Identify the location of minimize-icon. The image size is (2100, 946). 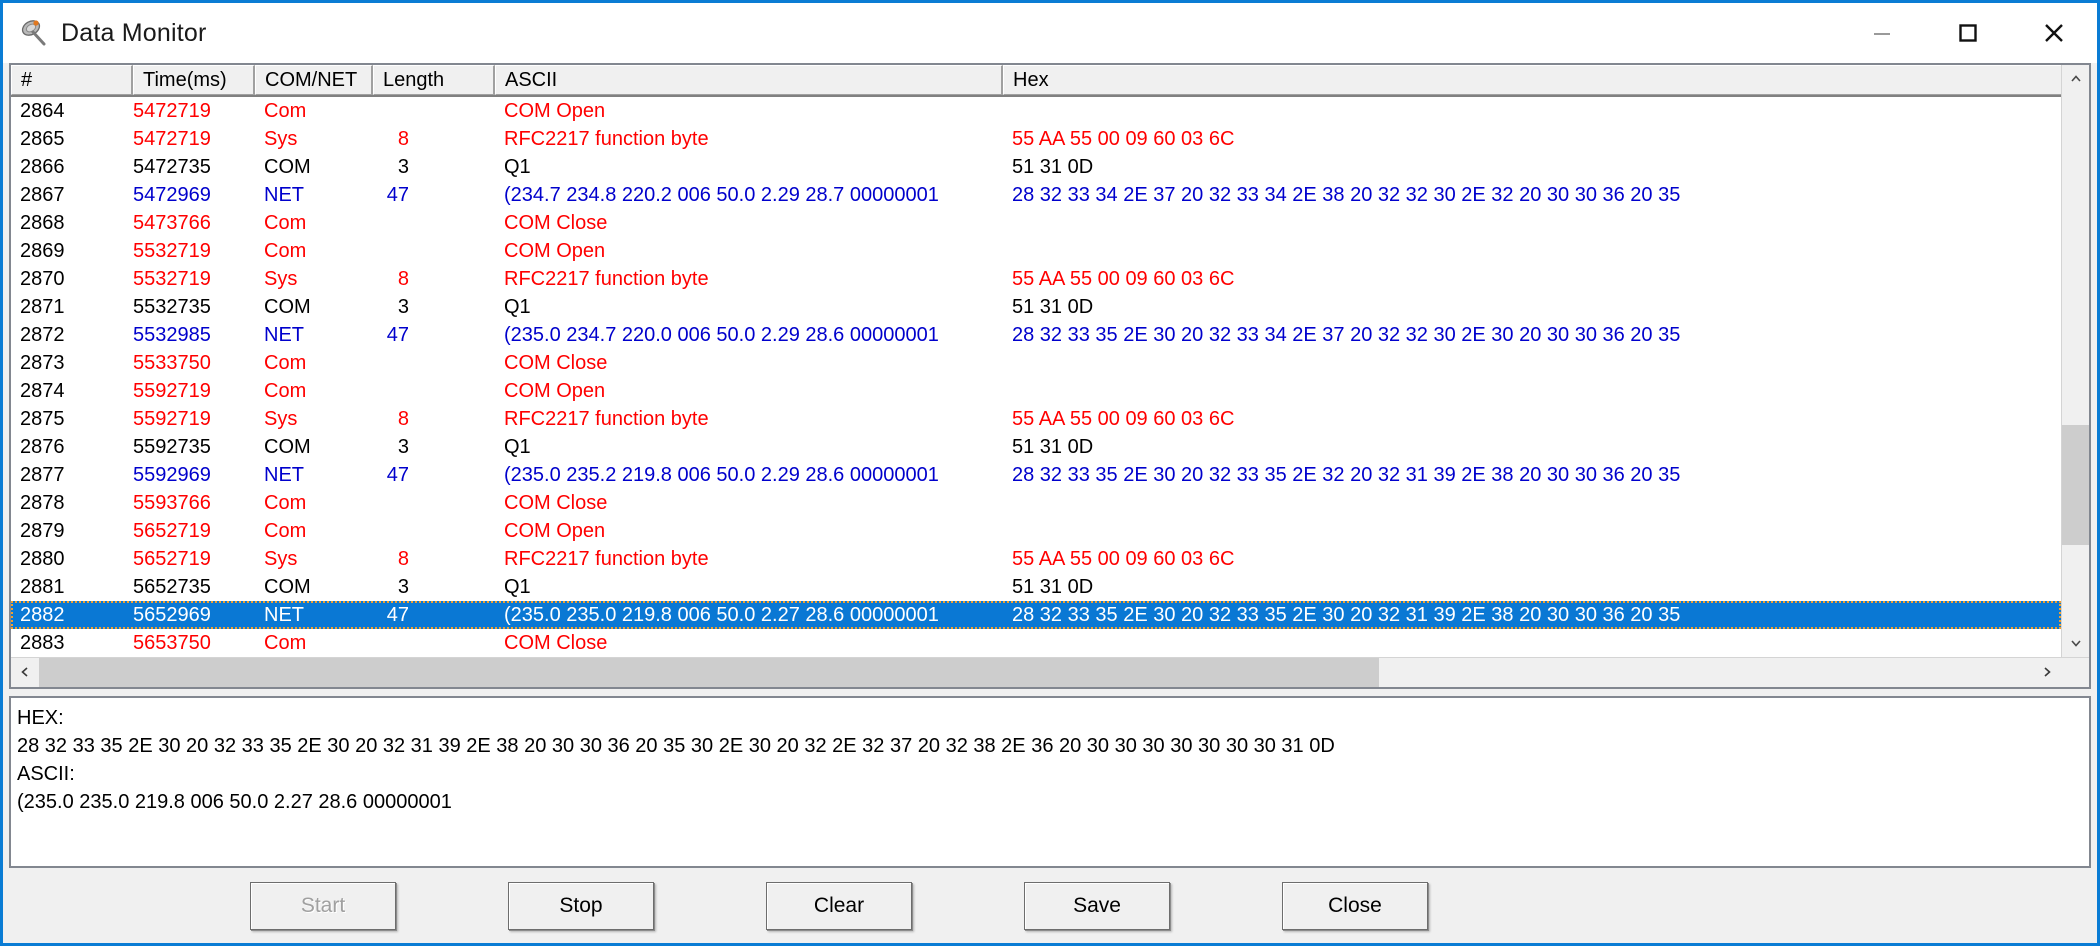
(1882, 34).